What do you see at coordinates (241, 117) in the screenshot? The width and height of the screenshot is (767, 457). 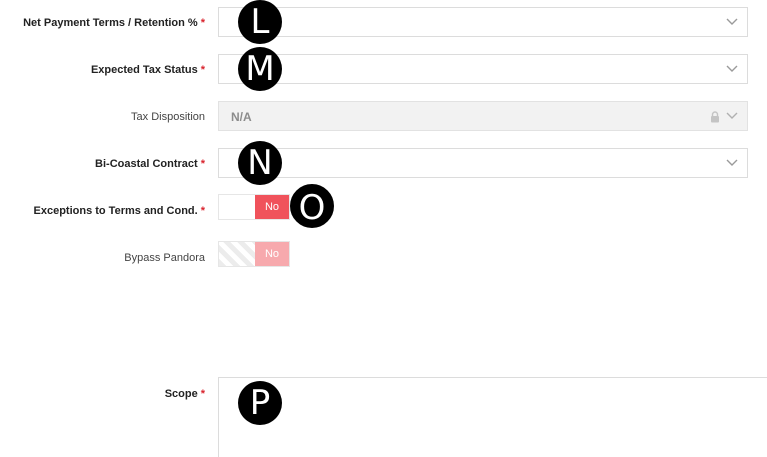 I see `tax-disposition-value: N/A` at bounding box center [241, 117].